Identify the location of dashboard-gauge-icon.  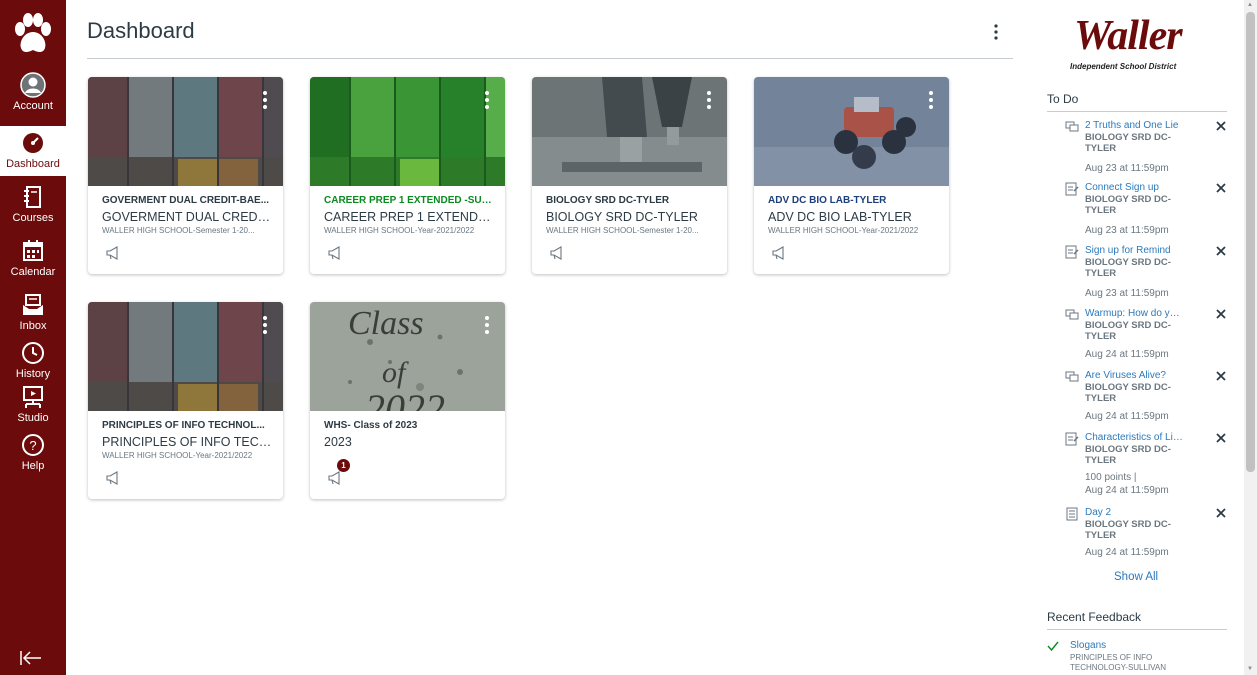
(33, 143).